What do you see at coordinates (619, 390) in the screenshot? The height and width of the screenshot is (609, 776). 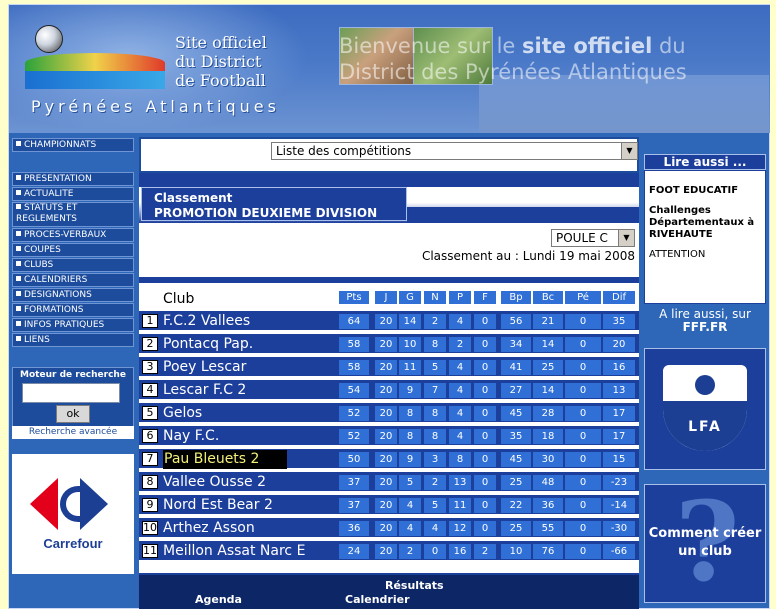 I see `stat-cell: 13` at bounding box center [619, 390].